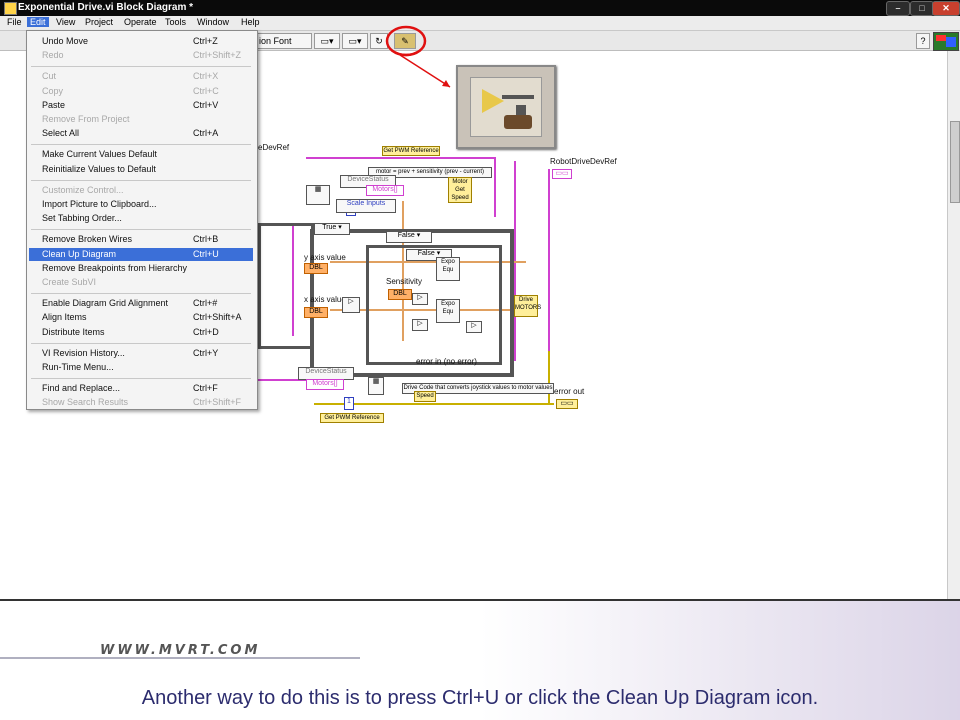  I want to click on menu-item-remove-broken-wires: Remove Broken Wires Ctrl+B, so click(141, 239).